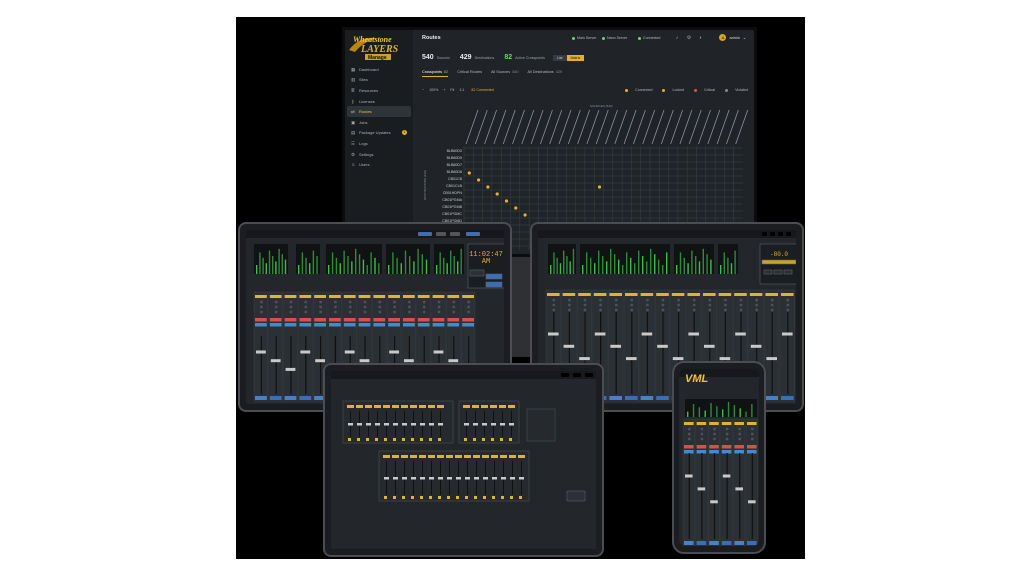  I want to click on mixer-surface-phone, so click(719, 457).